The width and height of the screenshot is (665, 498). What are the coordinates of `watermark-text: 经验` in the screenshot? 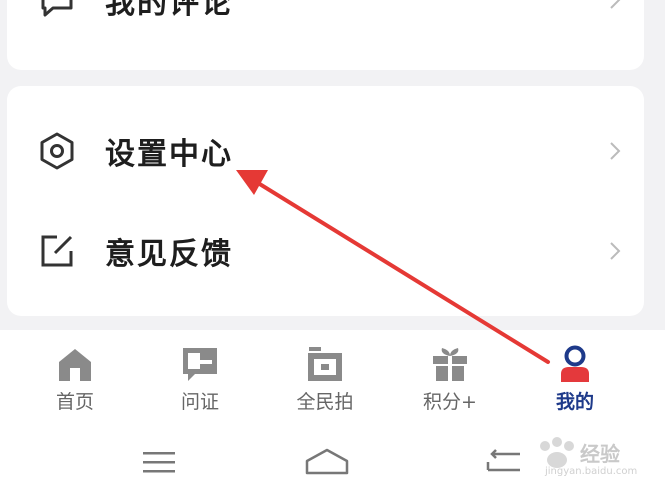 It's located at (600, 454).